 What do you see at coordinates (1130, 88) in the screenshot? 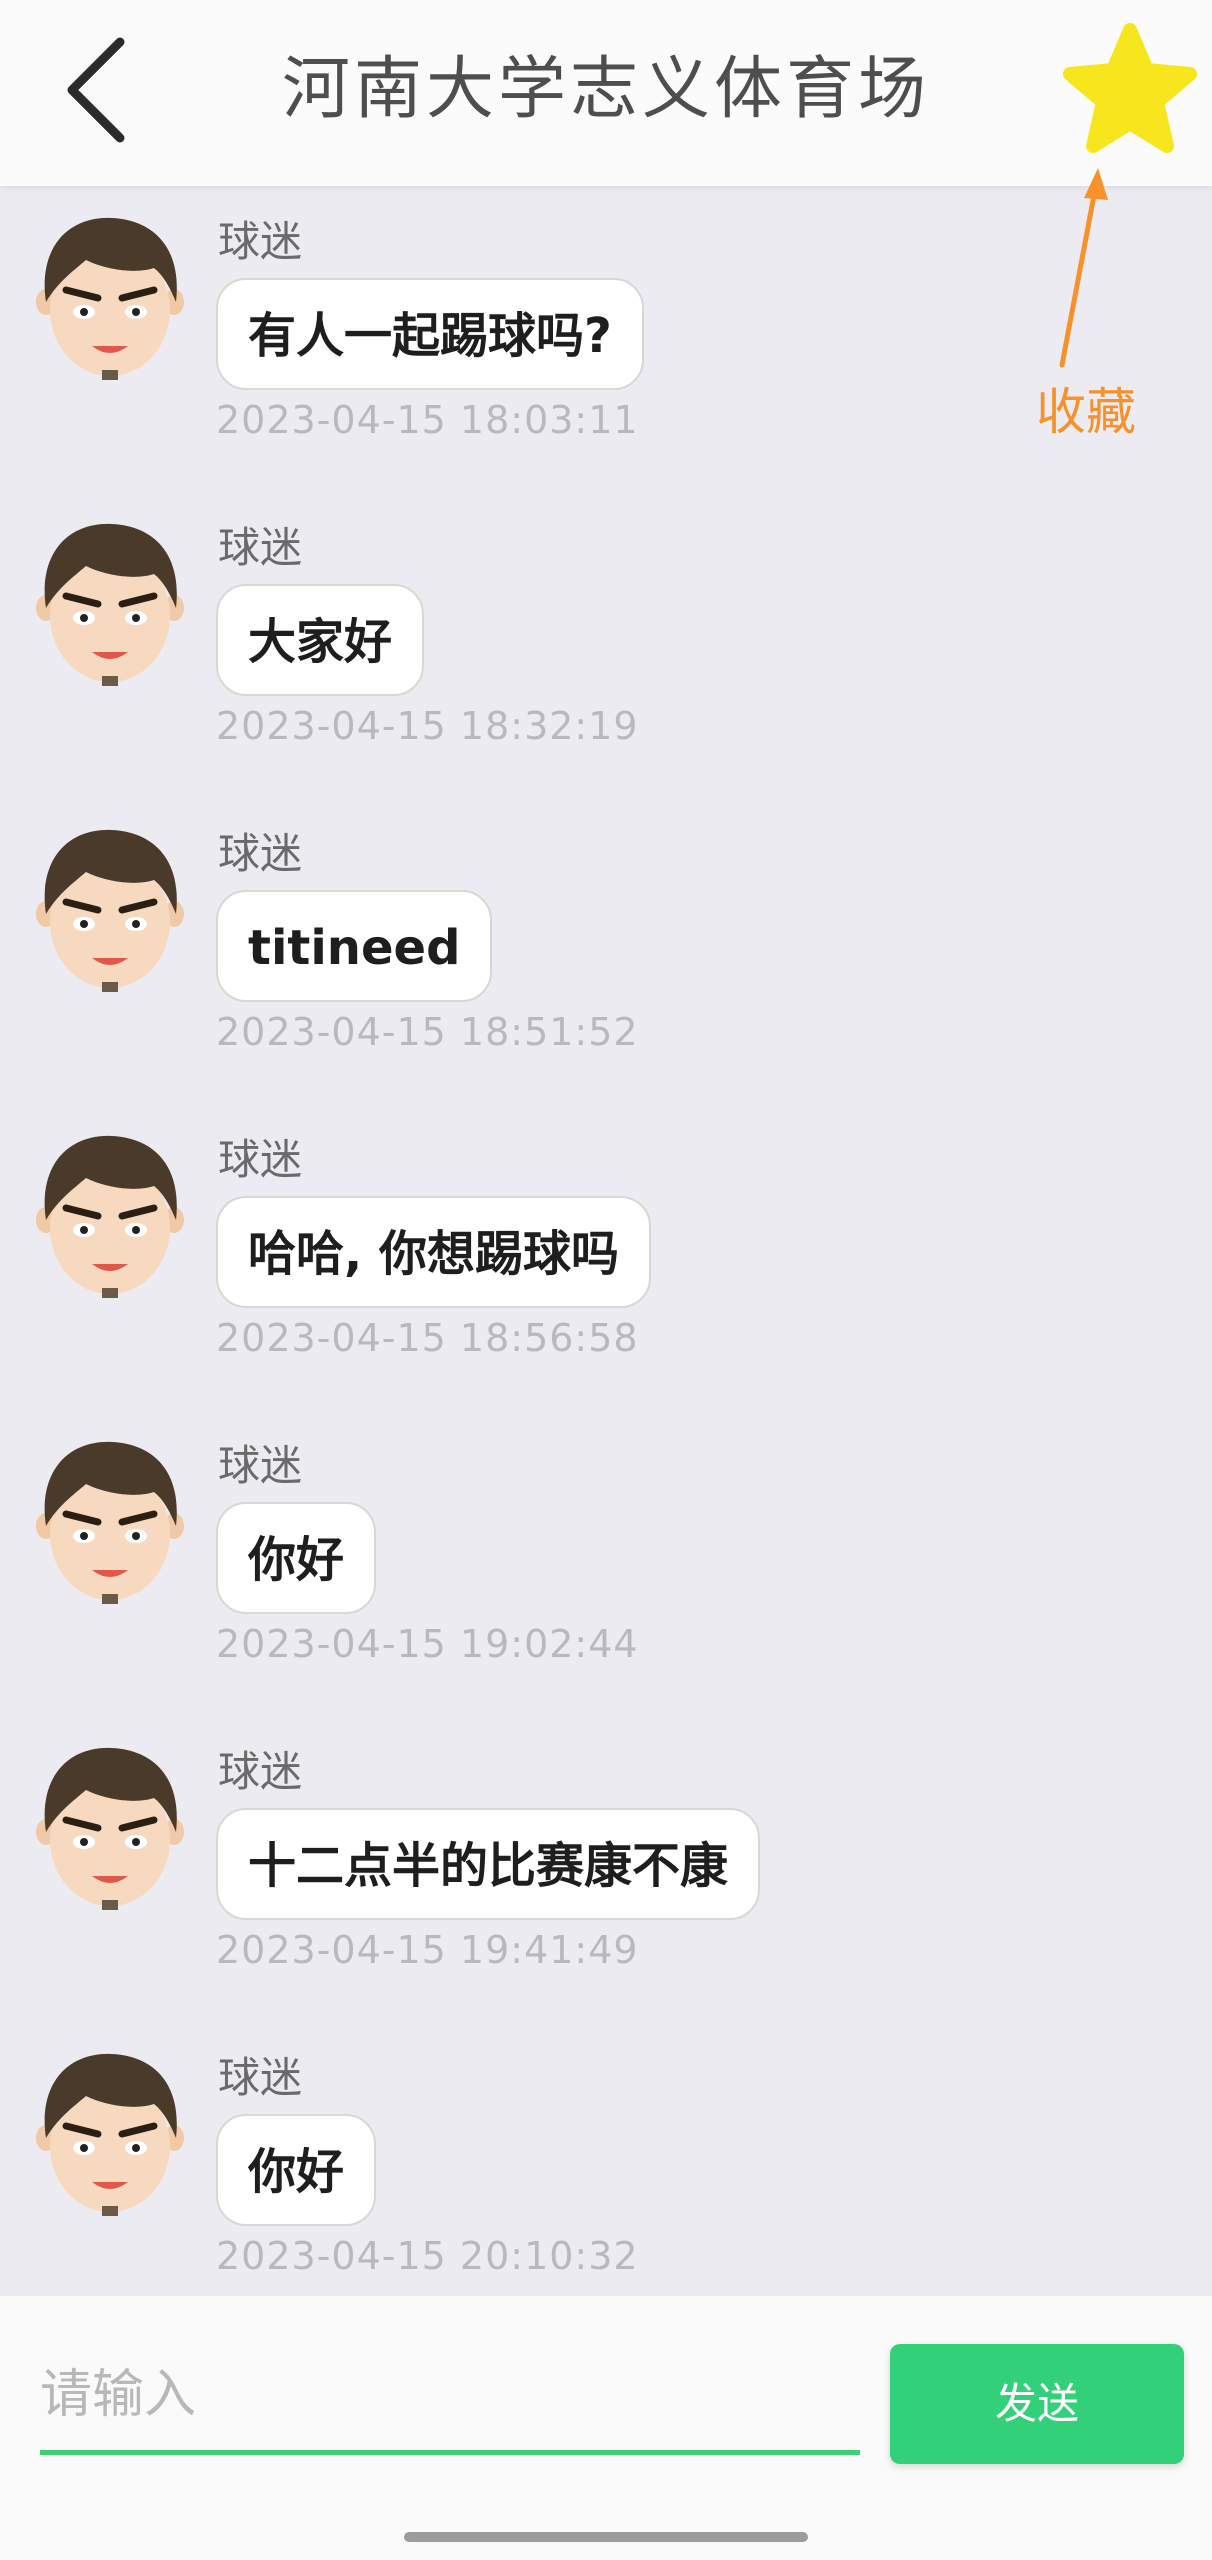
I see `star-icon` at bounding box center [1130, 88].